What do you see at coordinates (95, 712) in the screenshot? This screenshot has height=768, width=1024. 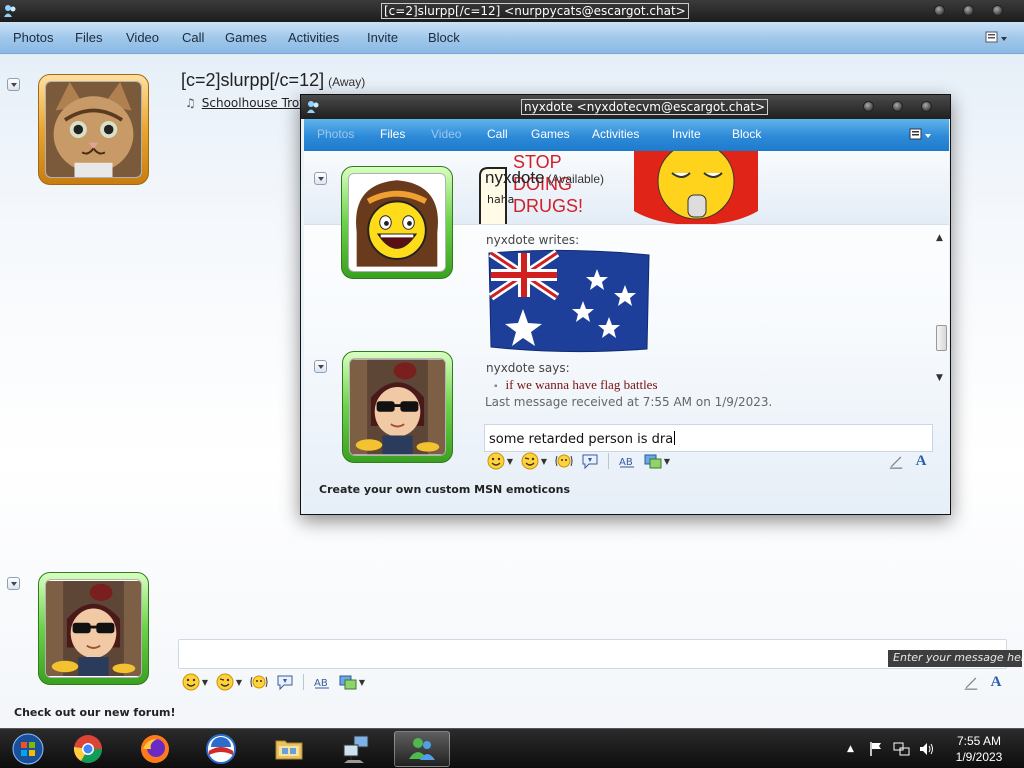 I see `back-promo-link: Check out our new forum!` at bounding box center [95, 712].